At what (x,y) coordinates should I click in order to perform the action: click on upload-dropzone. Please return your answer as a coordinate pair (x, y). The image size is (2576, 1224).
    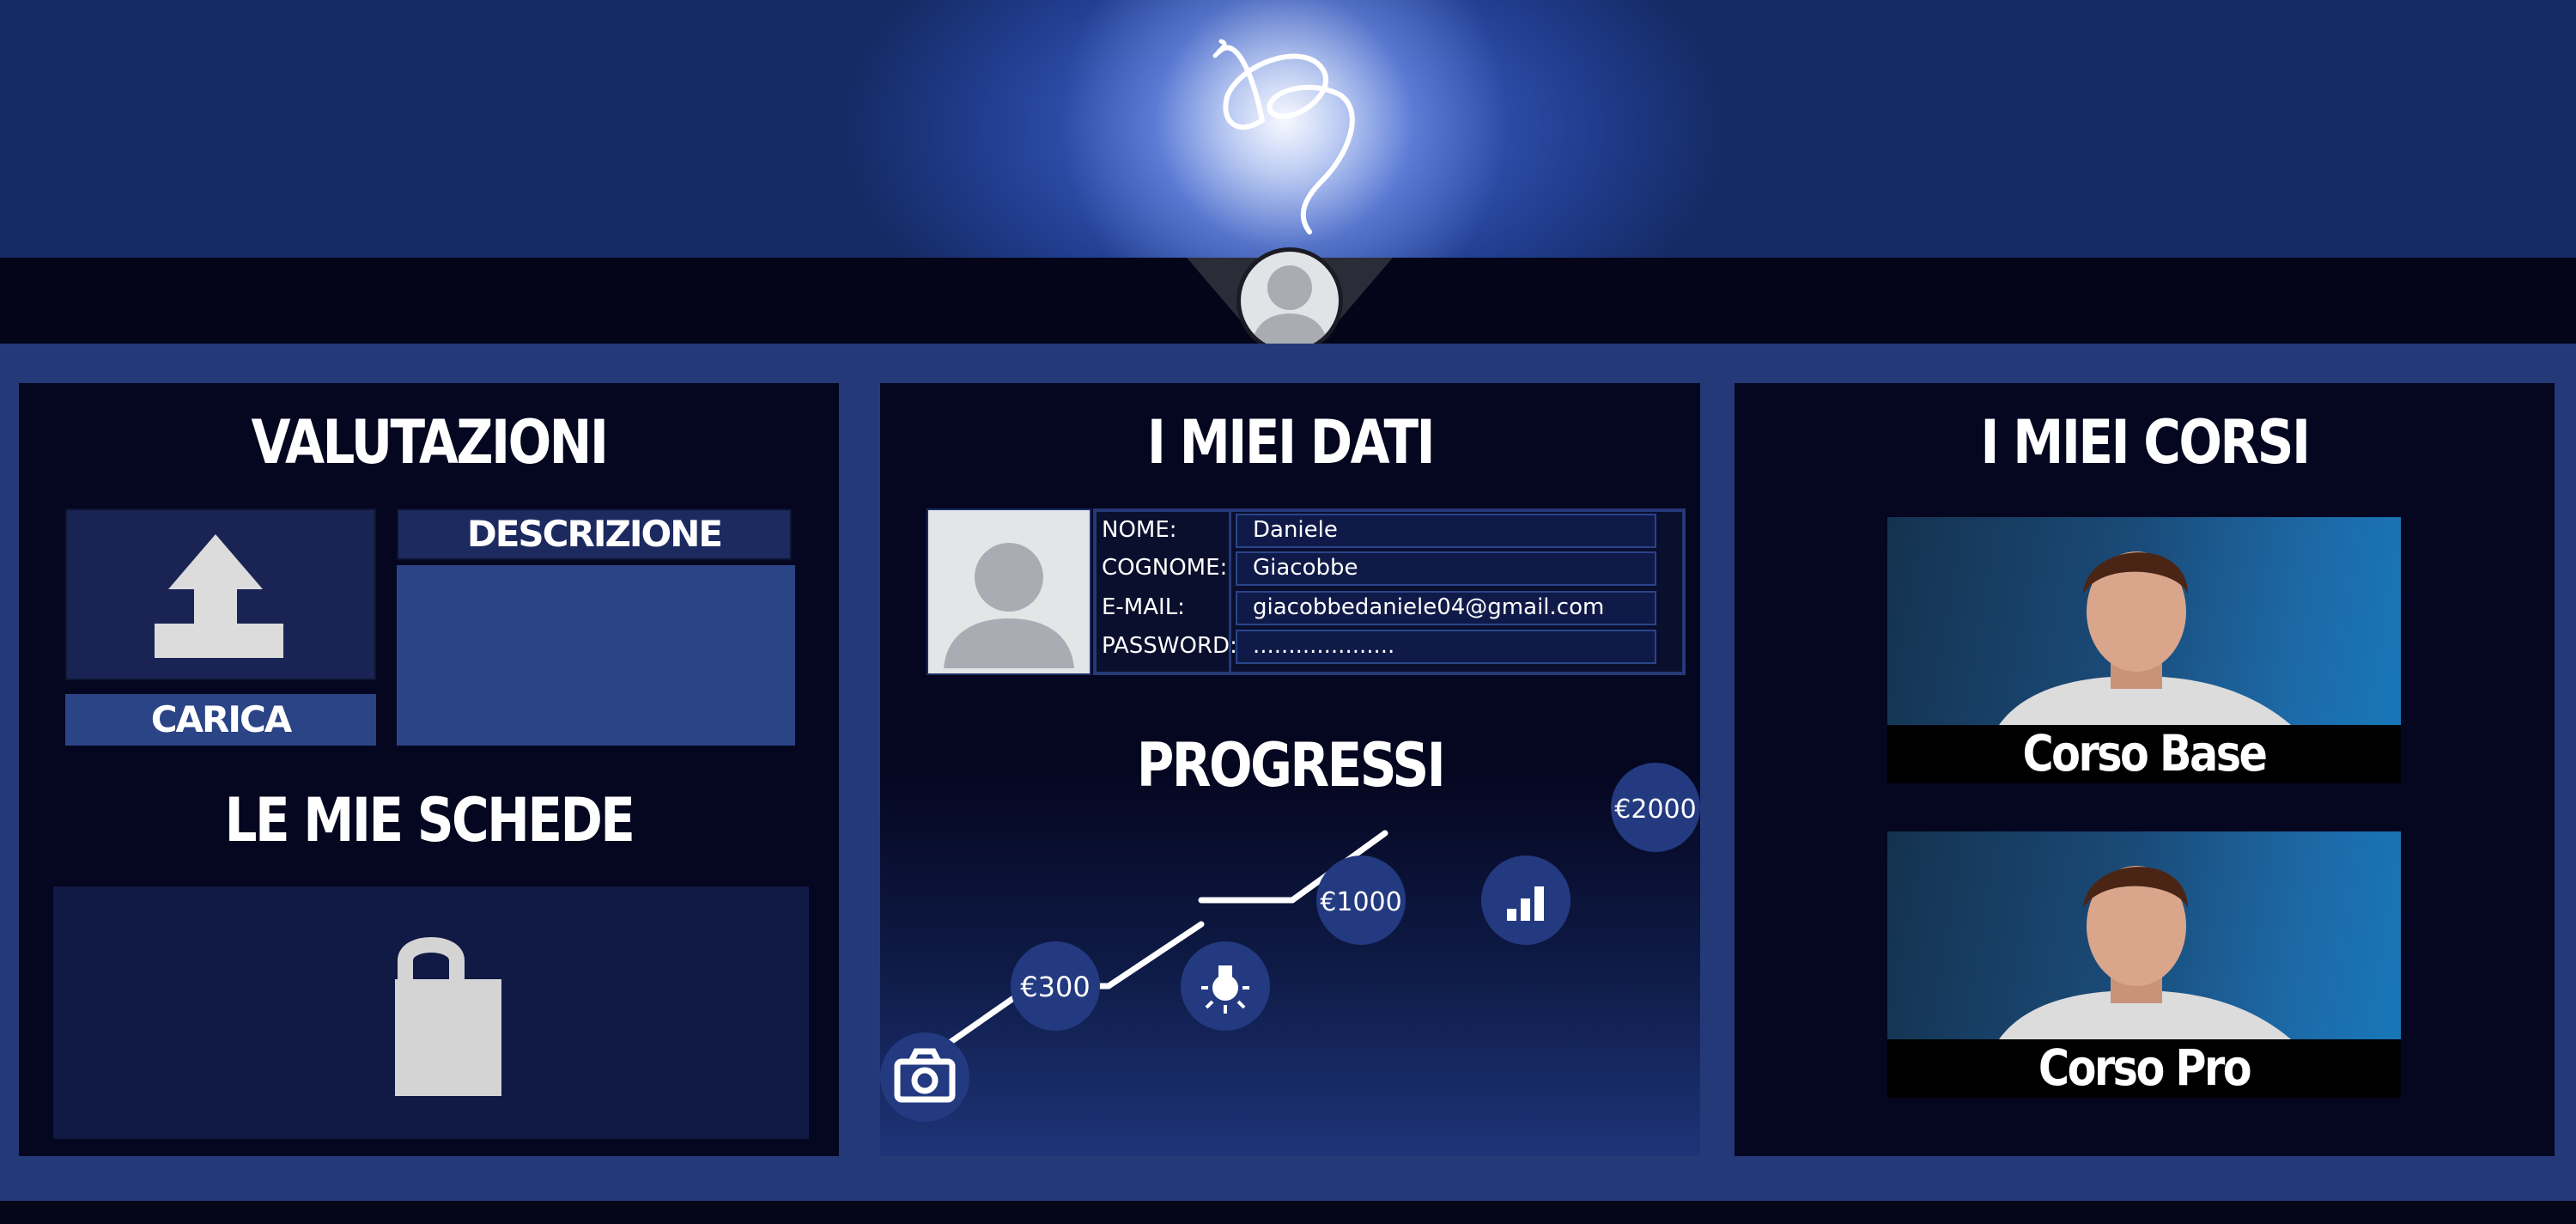
    Looking at the image, I should click on (220, 594).